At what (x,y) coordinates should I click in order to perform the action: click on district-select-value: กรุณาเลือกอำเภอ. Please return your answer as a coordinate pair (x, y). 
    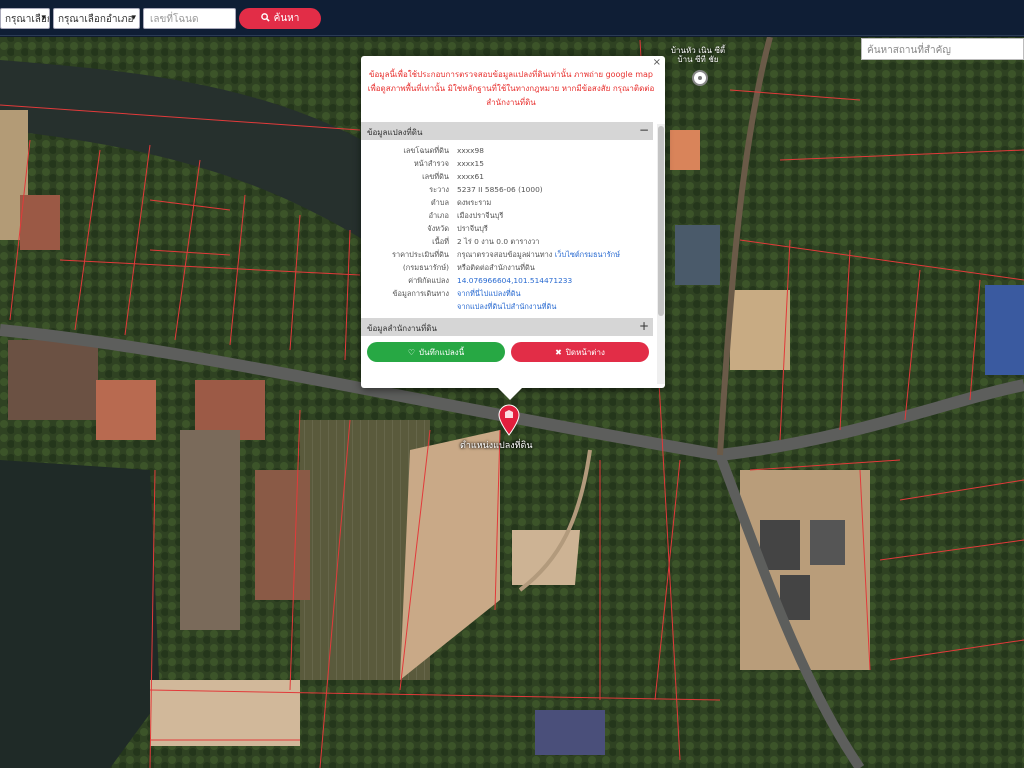
    Looking at the image, I should click on (96, 19).